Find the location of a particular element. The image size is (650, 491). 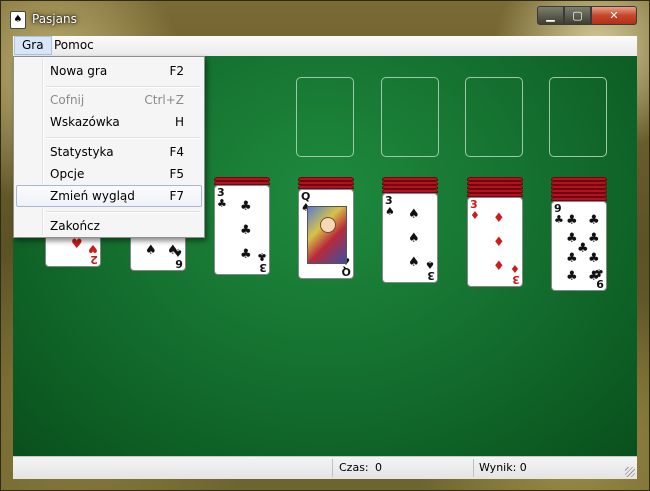

menu-bar: Gra Pomoc is located at coordinates (325, 46).